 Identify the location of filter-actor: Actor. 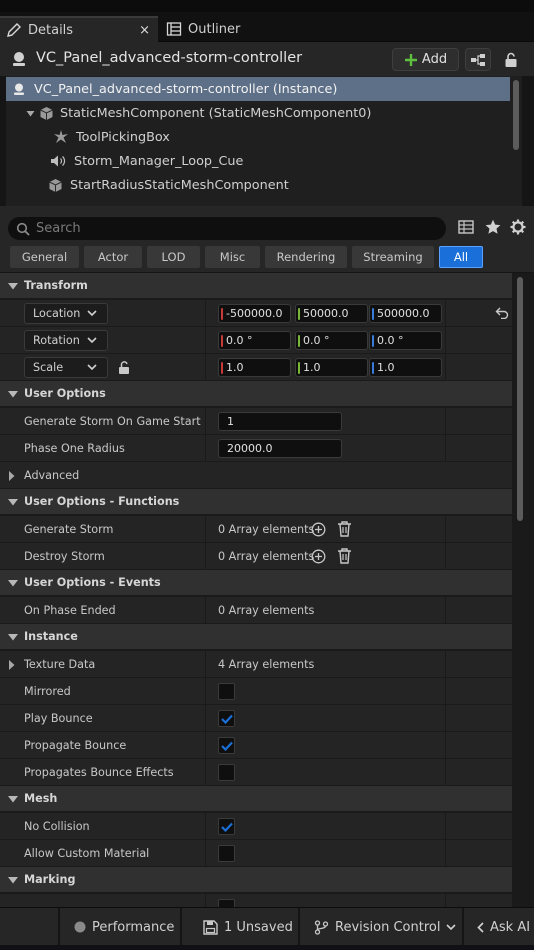
(113, 257).